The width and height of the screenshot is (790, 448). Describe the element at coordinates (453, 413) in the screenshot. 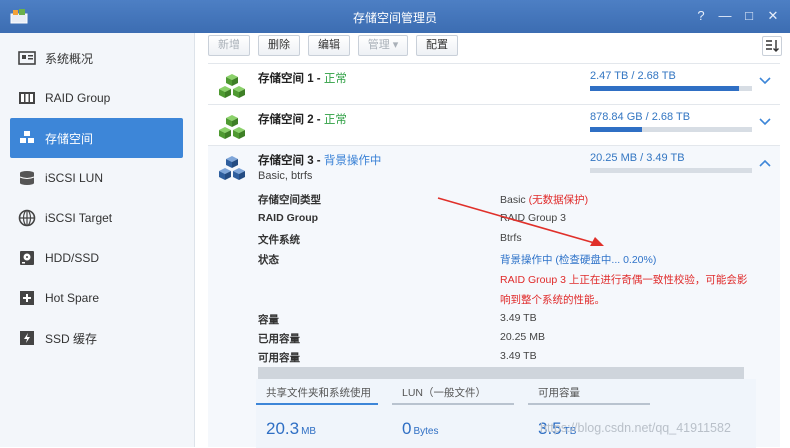

I see `stat-lun: LUN（一般文件） 0 Bytes` at that location.